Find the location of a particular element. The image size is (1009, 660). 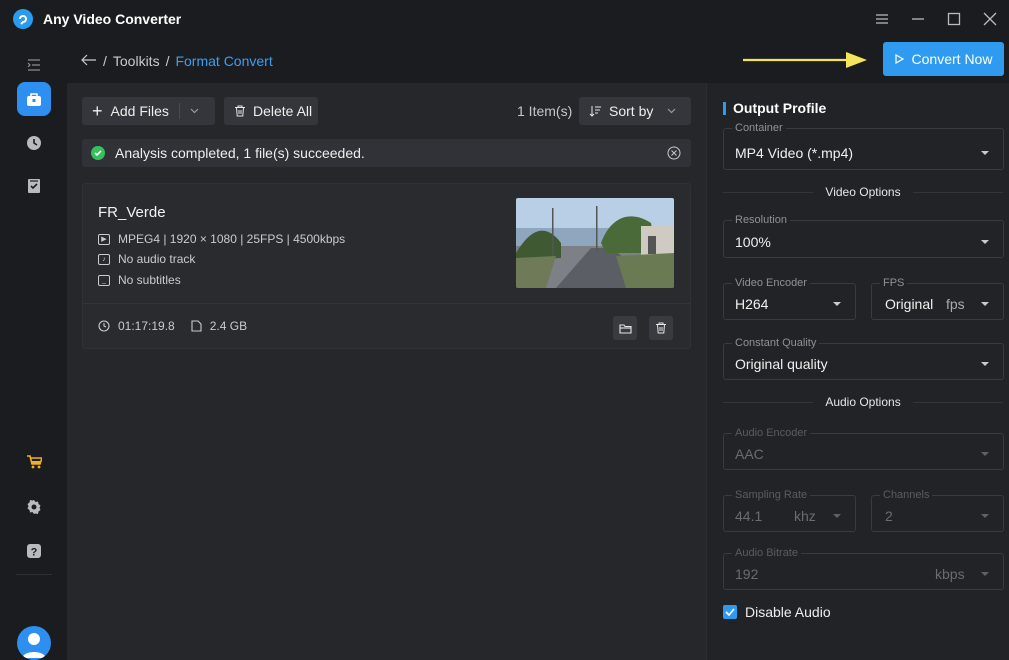

card-divider is located at coordinates (386, 303).